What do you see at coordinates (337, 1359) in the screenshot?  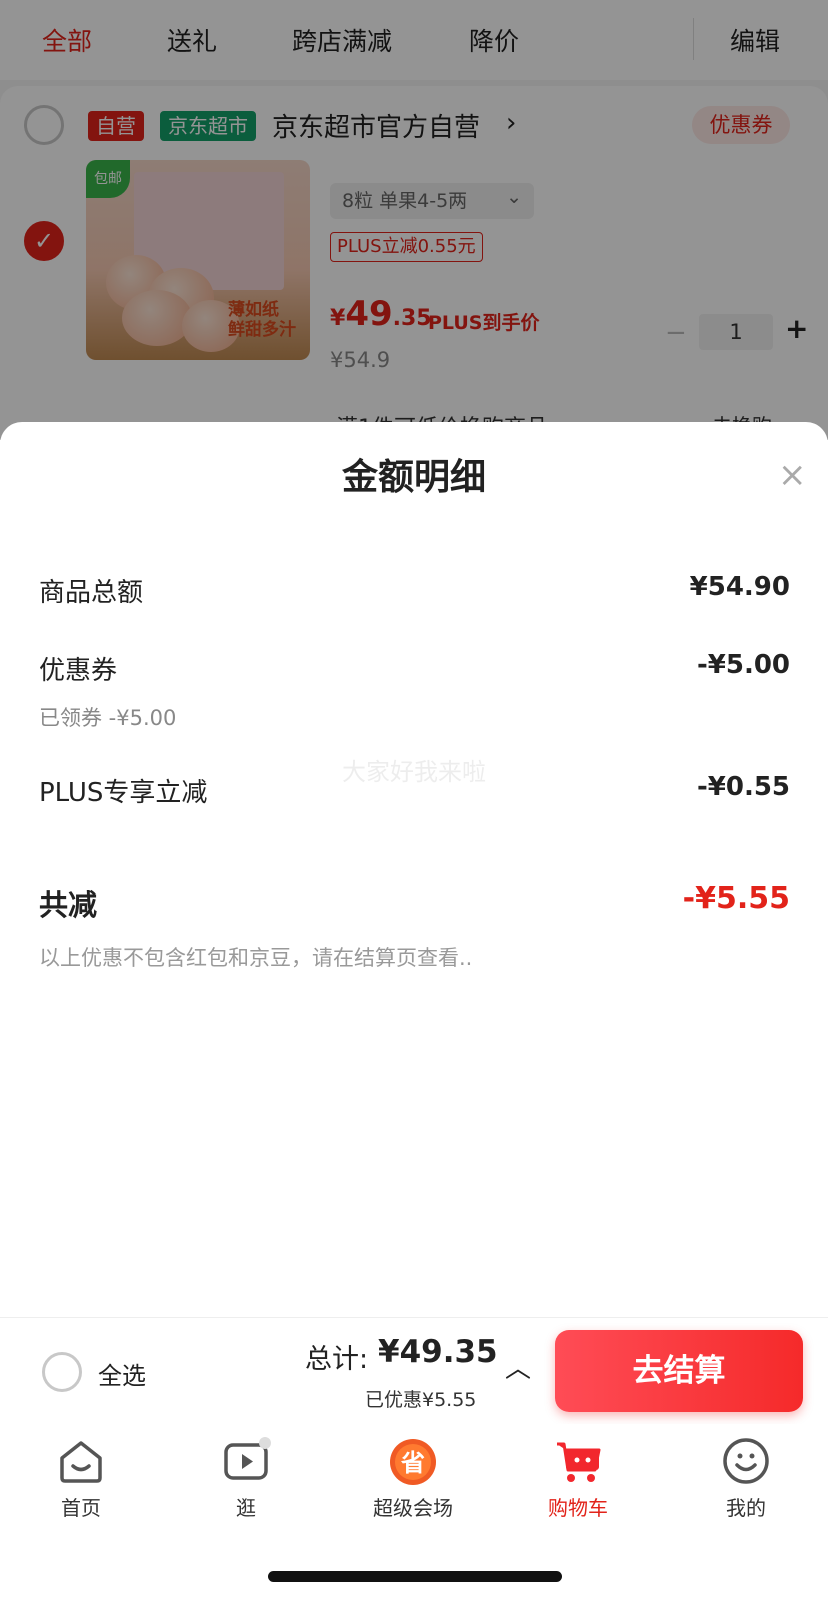 I see `total-label: 总计:` at bounding box center [337, 1359].